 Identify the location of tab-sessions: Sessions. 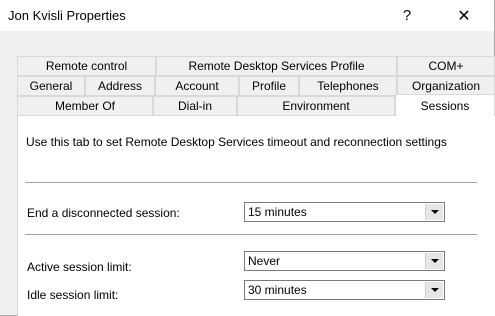
(445, 105).